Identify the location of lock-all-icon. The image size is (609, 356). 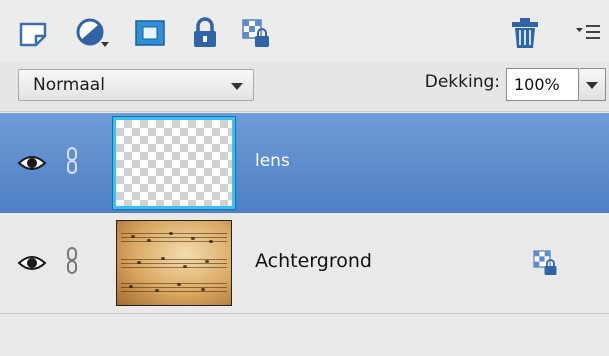
(205, 33).